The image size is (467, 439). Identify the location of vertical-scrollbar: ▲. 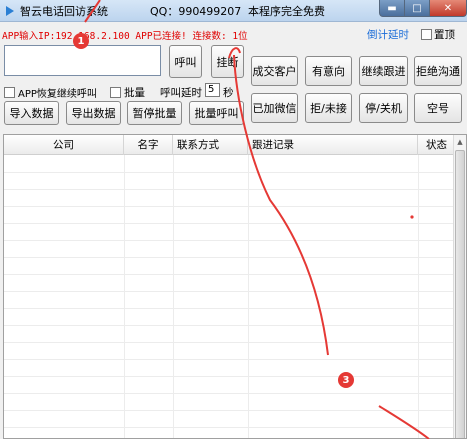
(459, 286).